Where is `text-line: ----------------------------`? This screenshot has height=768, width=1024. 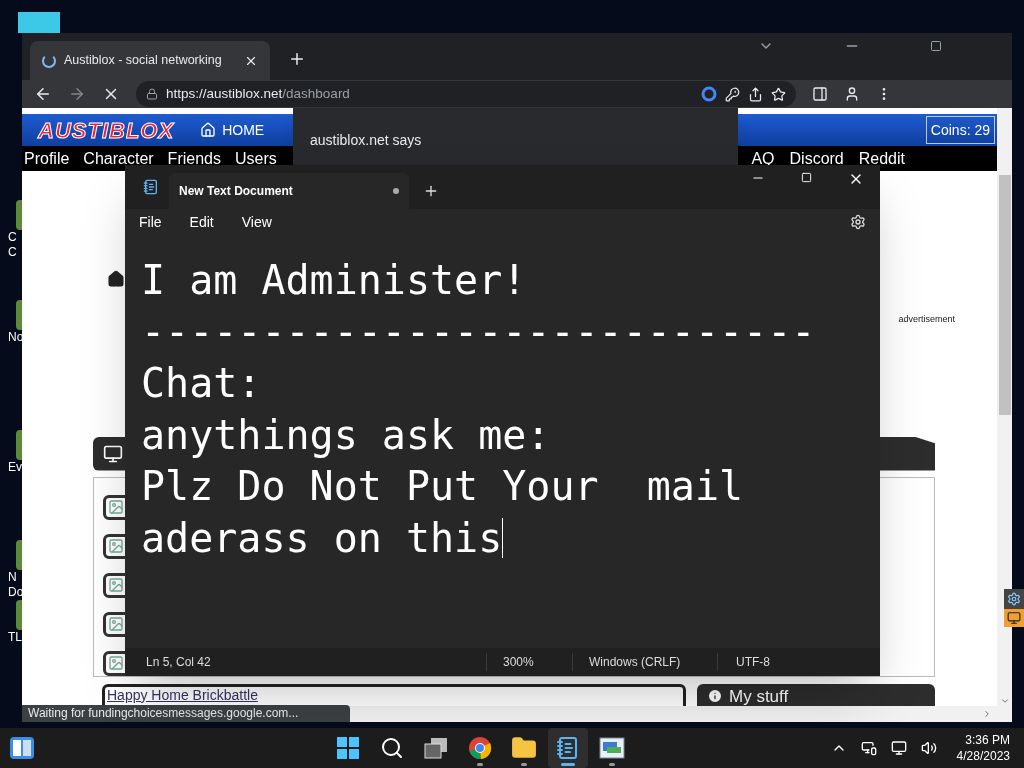
text-line: ---------------------------- is located at coordinates (478, 332).